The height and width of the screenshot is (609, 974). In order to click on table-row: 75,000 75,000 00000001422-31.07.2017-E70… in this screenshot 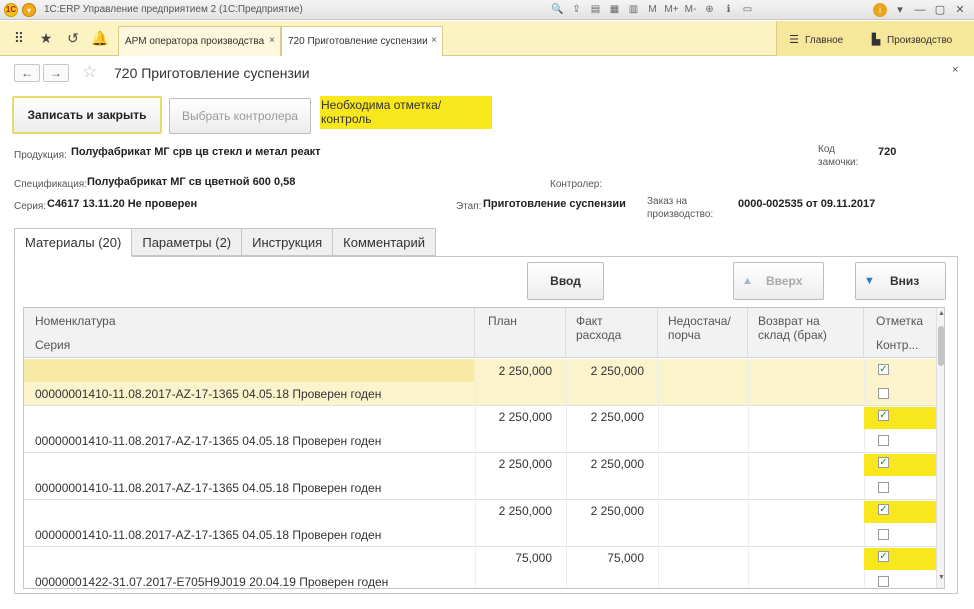, I will do `click(480, 567)`.